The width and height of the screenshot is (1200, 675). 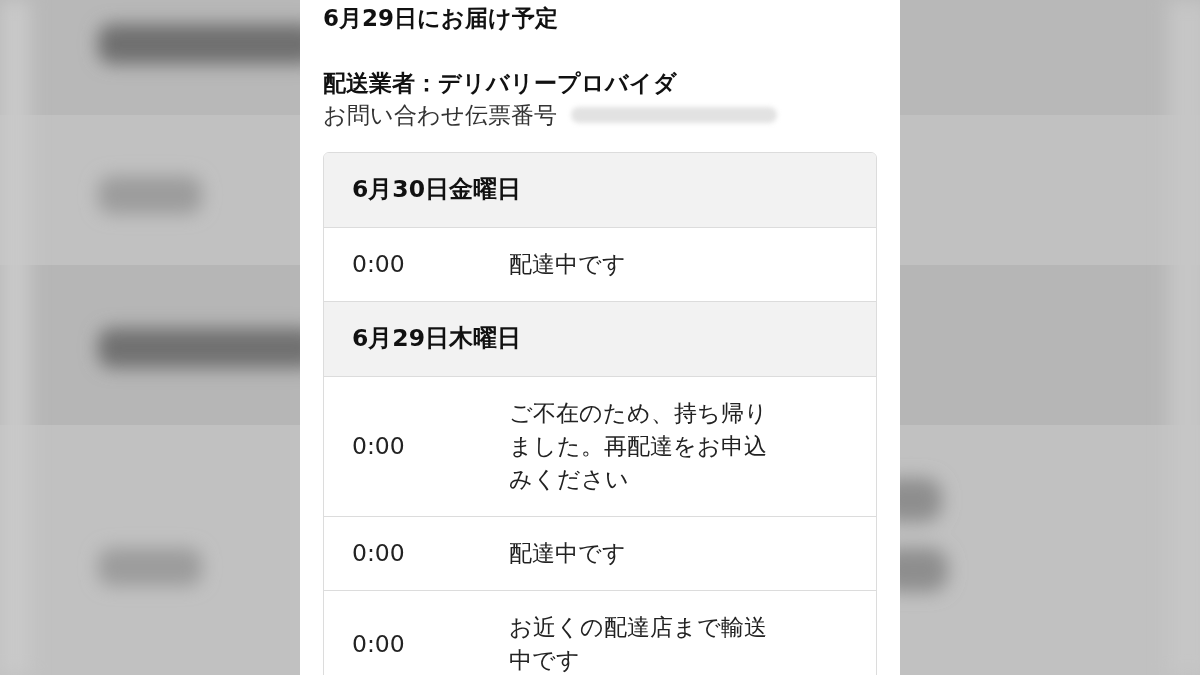 What do you see at coordinates (638, 644) in the screenshot?
I see `event-status: お近くの配達店まで輸送中です` at bounding box center [638, 644].